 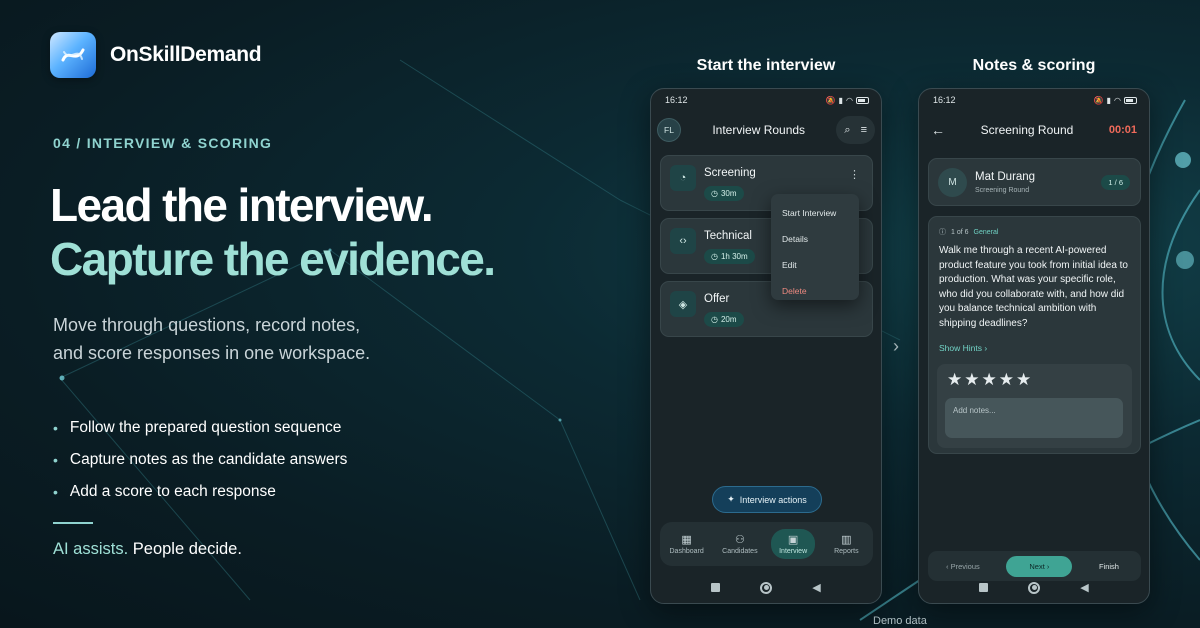 I want to click on sparkle-icon: ✦, so click(x=731, y=499).